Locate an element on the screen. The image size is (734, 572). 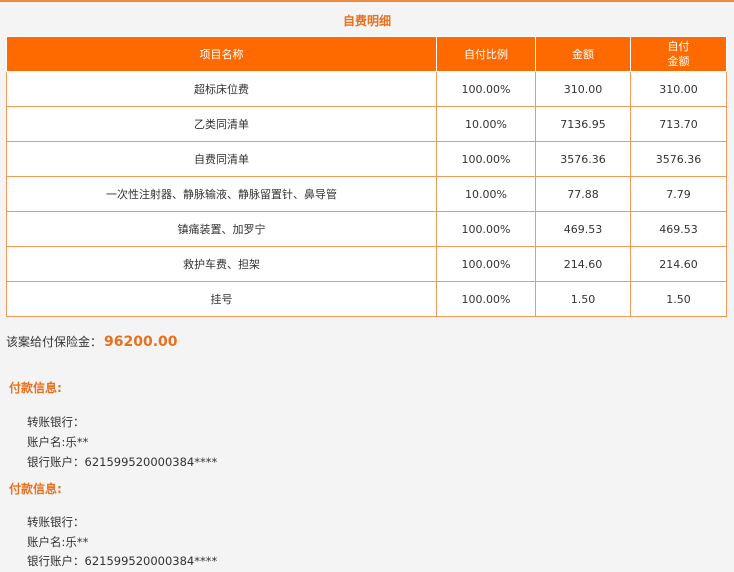
table-row: 超标床位费 100.00% 310.00 310.00 is located at coordinates (366, 89).